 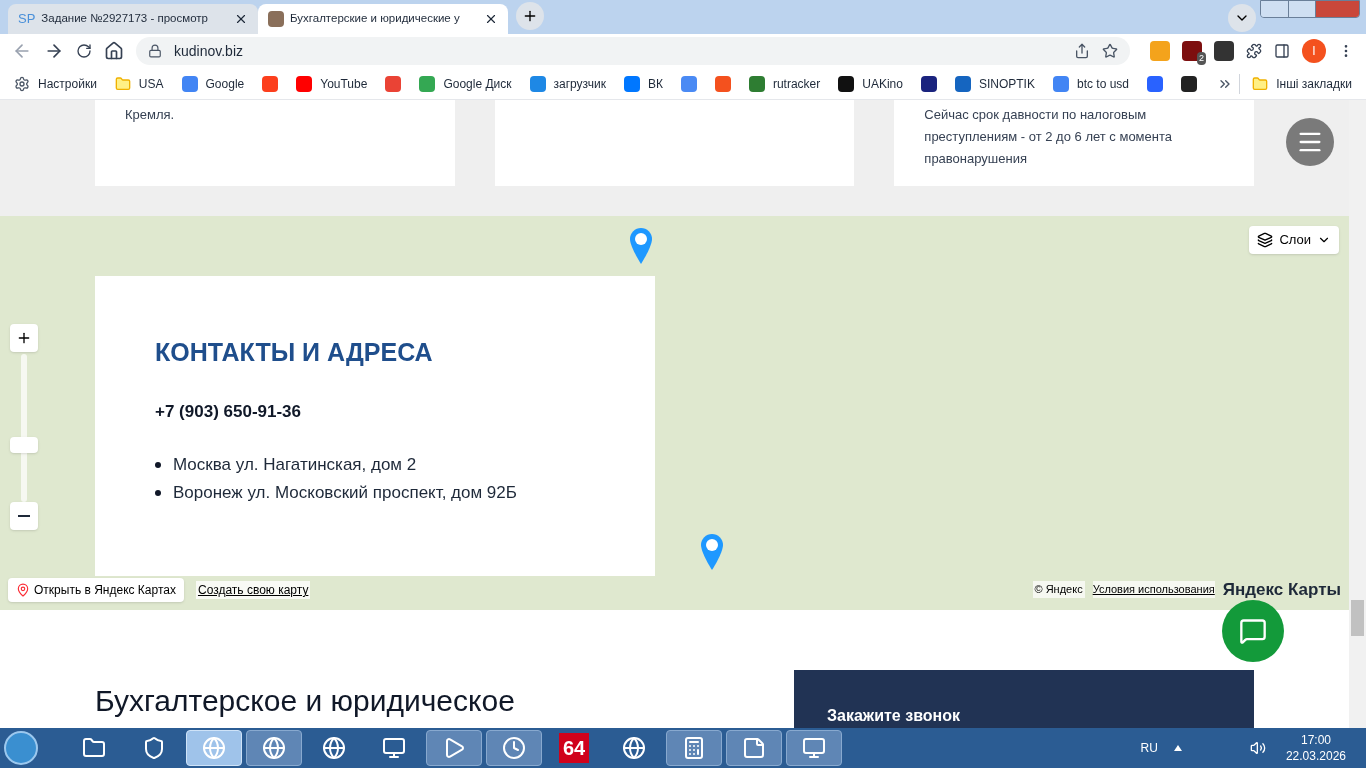 What do you see at coordinates (1315, 740) in the screenshot?
I see `clock-time: 17:00` at bounding box center [1315, 740].